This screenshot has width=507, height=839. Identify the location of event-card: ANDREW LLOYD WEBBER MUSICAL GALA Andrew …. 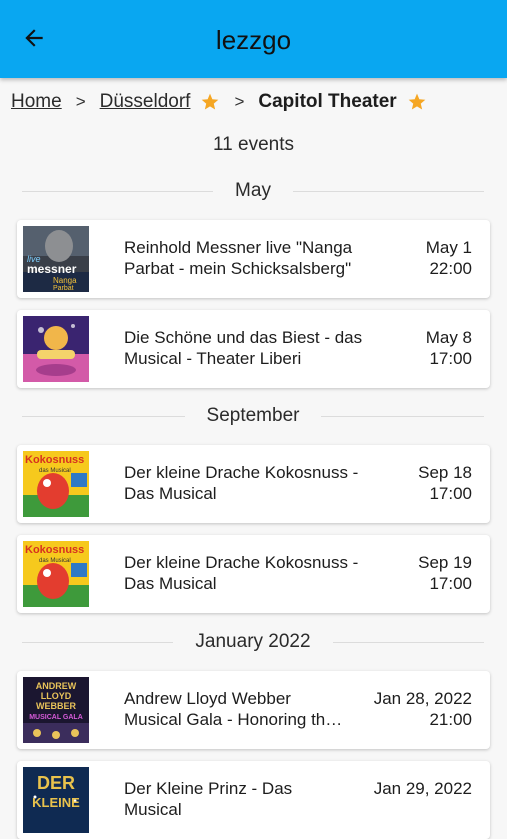
(253, 710).